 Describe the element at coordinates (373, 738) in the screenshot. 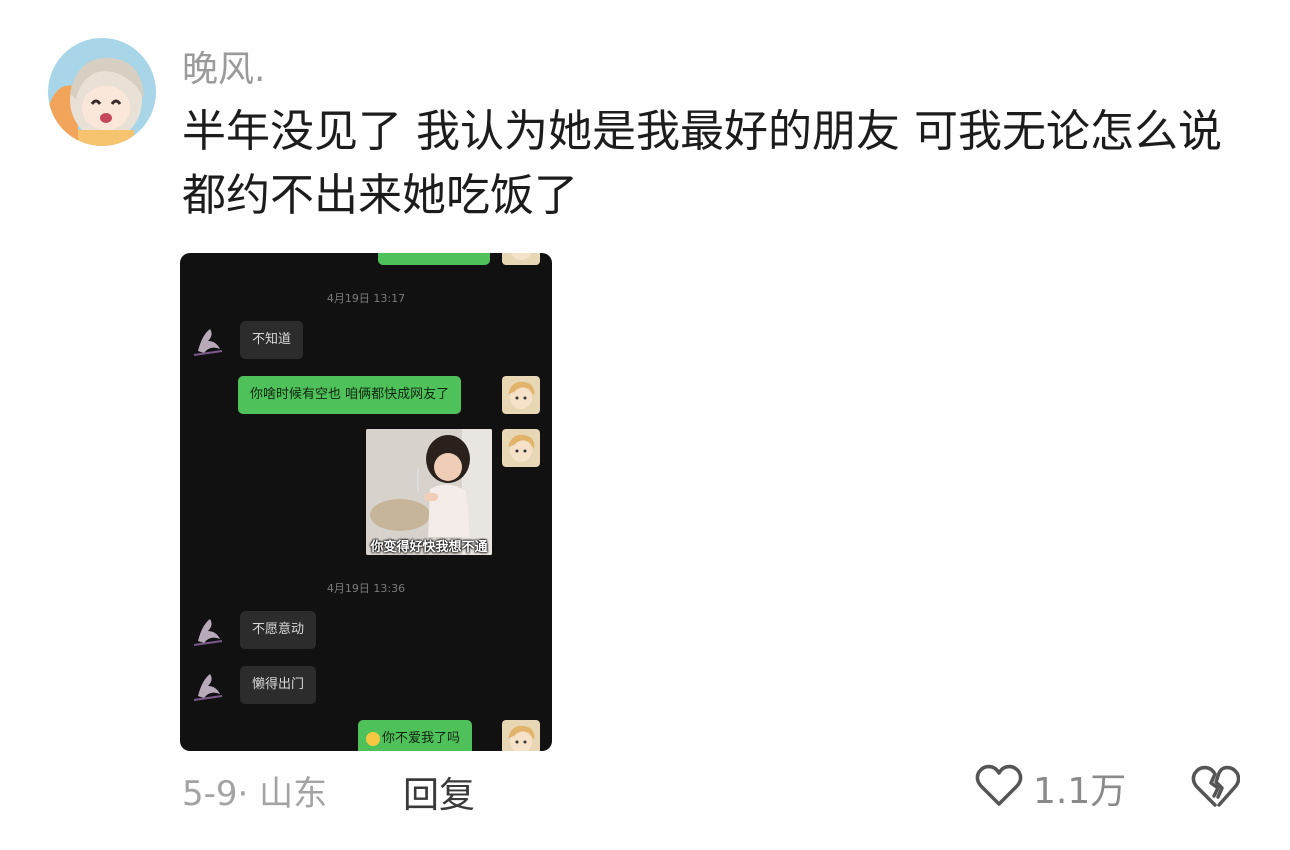

I see `crying-emoji-icon` at that location.